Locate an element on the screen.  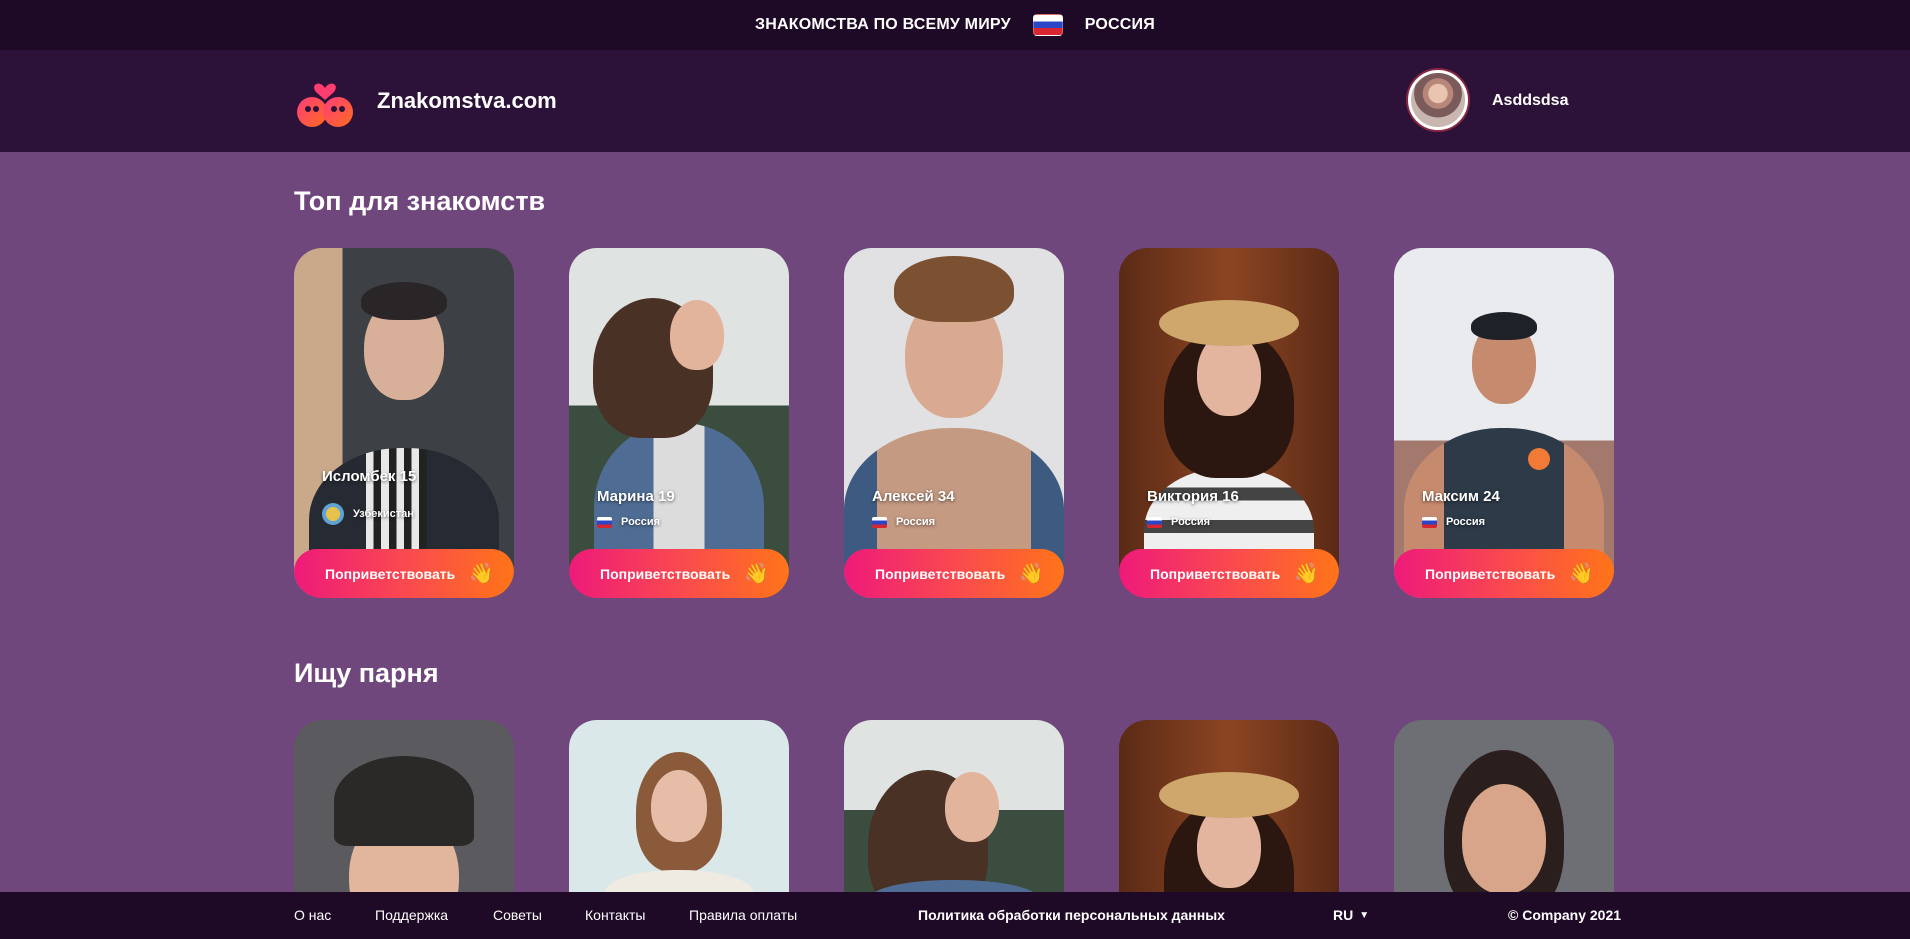
uzbekistan-flag-icon is located at coordinates (333, 514).